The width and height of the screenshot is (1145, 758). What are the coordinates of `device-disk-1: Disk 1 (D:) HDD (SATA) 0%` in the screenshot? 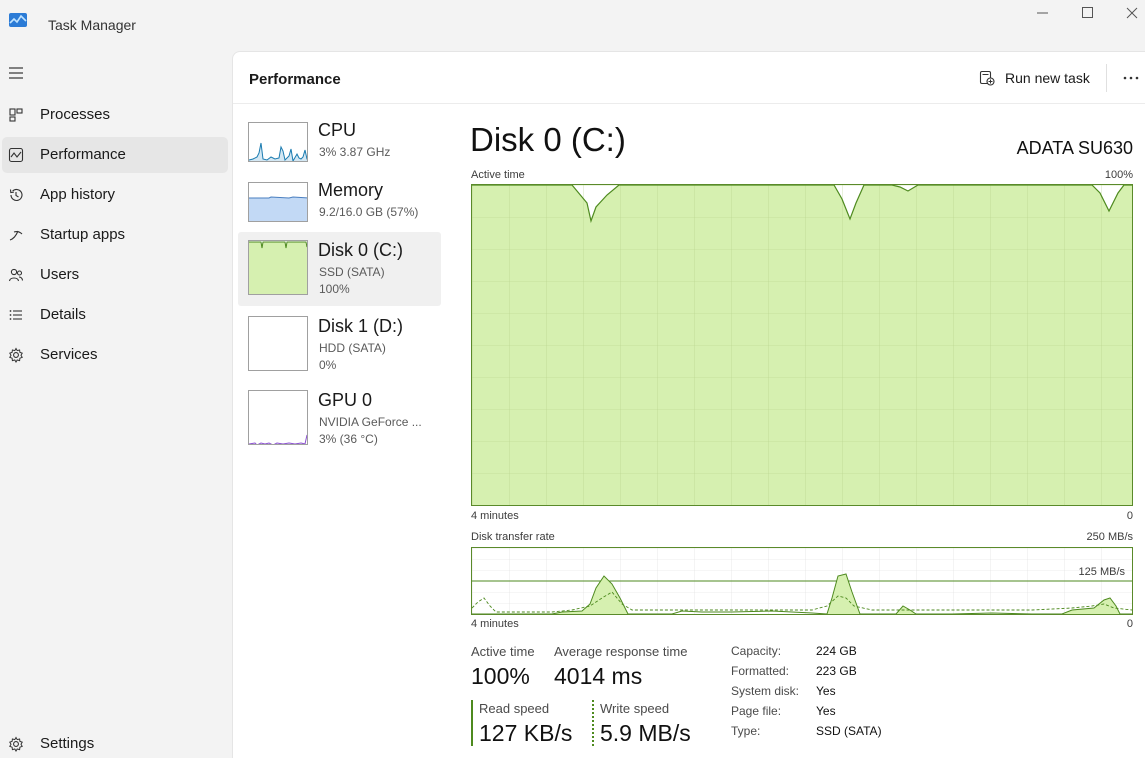 It's located at (339, 345).